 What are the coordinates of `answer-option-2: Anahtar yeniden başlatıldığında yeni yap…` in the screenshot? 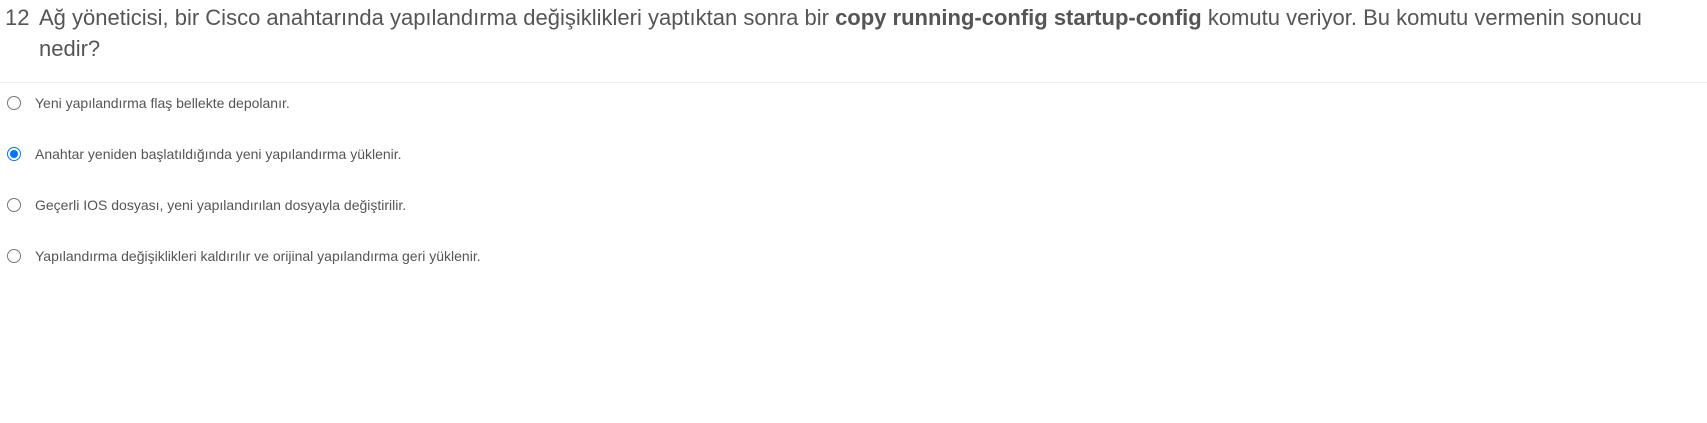 It's located at (350, 155).